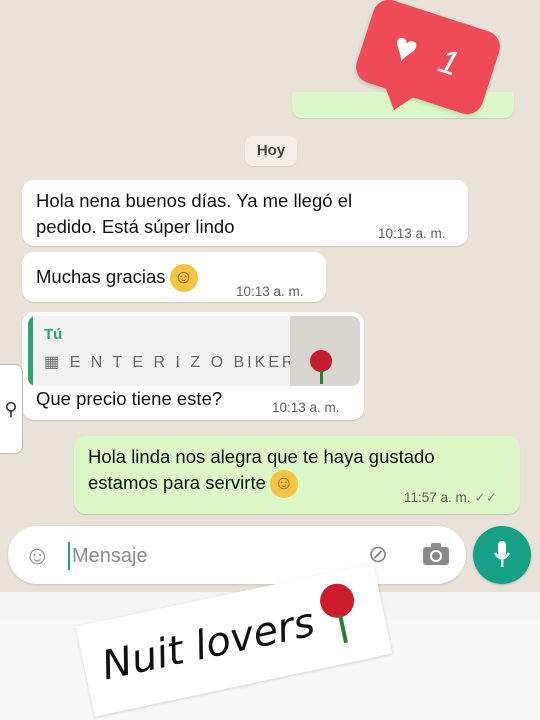  I want to click on message-text: Muchas gracias, so click(101, 276).